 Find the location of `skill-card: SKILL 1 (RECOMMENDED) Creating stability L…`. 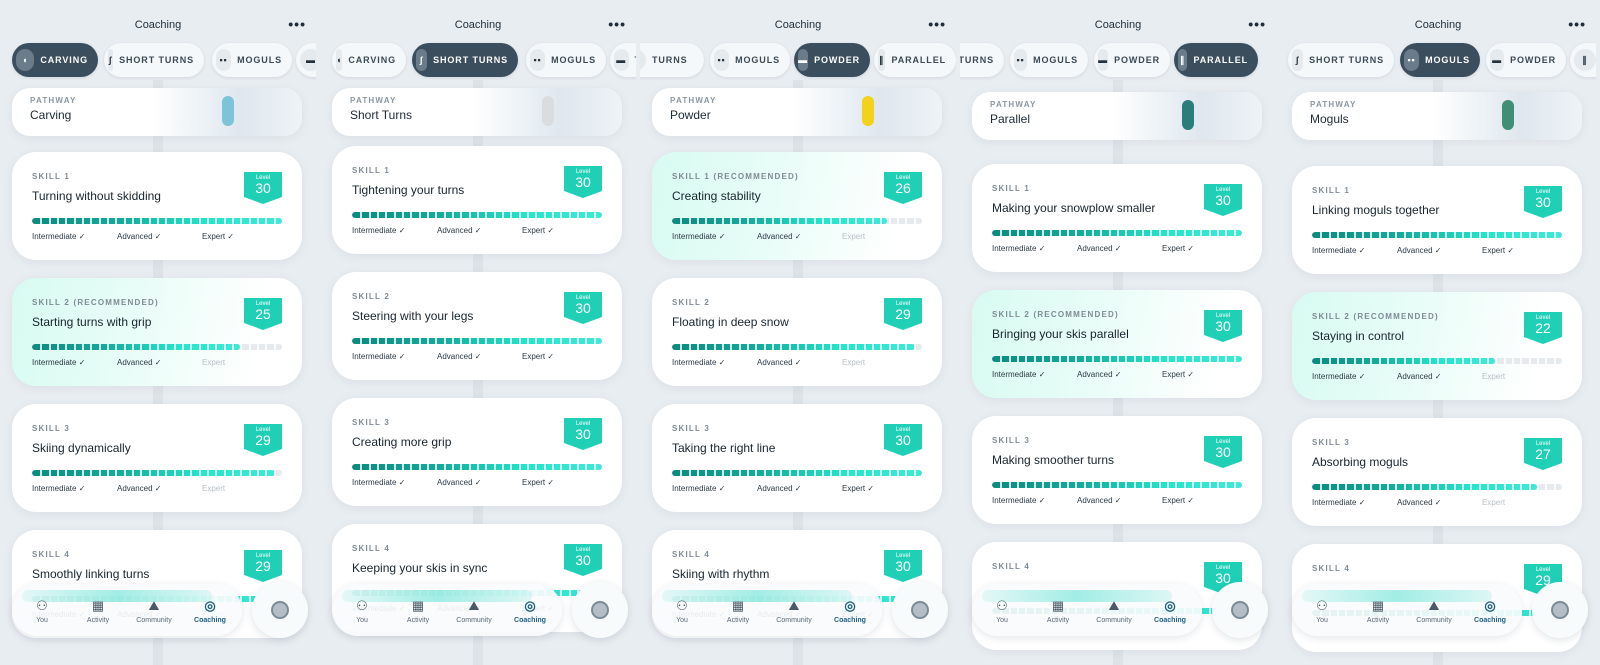

skill-card: SKILL 1 (RECOMMENDED) Creating stability L… is located at coordinates (797, 206).